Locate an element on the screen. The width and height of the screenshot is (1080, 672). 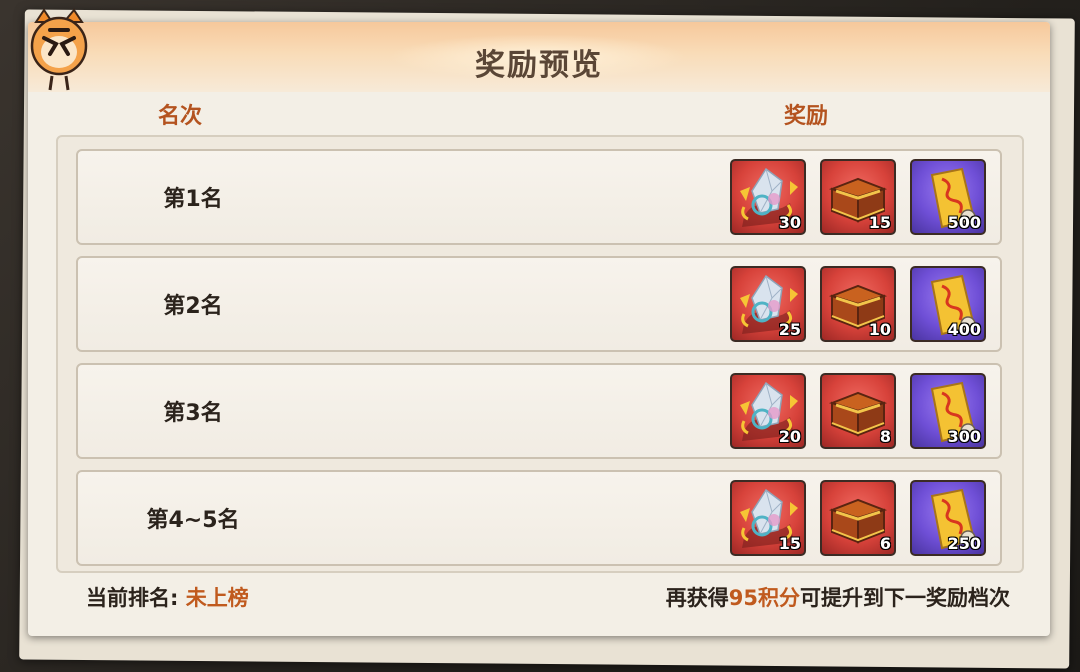
rank-label: 第1名 is located at coordinates (193, 199).